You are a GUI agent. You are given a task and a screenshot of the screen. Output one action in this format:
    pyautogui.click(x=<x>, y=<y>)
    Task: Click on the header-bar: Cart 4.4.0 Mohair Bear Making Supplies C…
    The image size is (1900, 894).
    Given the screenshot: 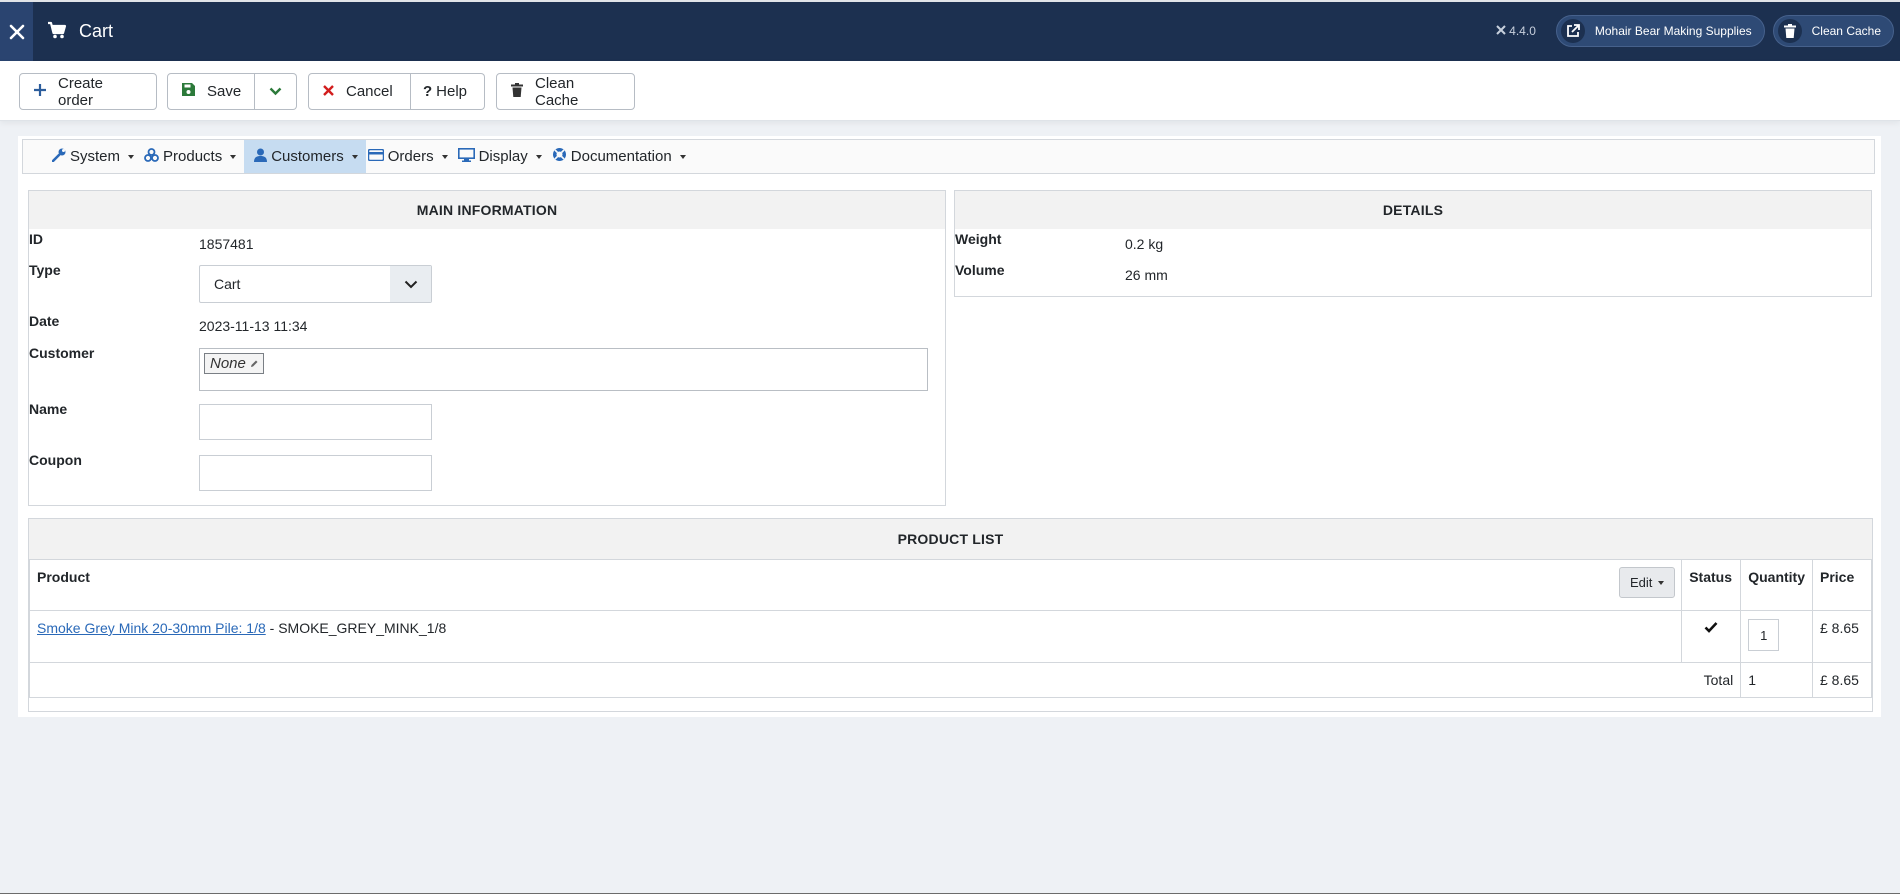 What is the action you would take?
    pyautogui.click(x=950, y=30)
    